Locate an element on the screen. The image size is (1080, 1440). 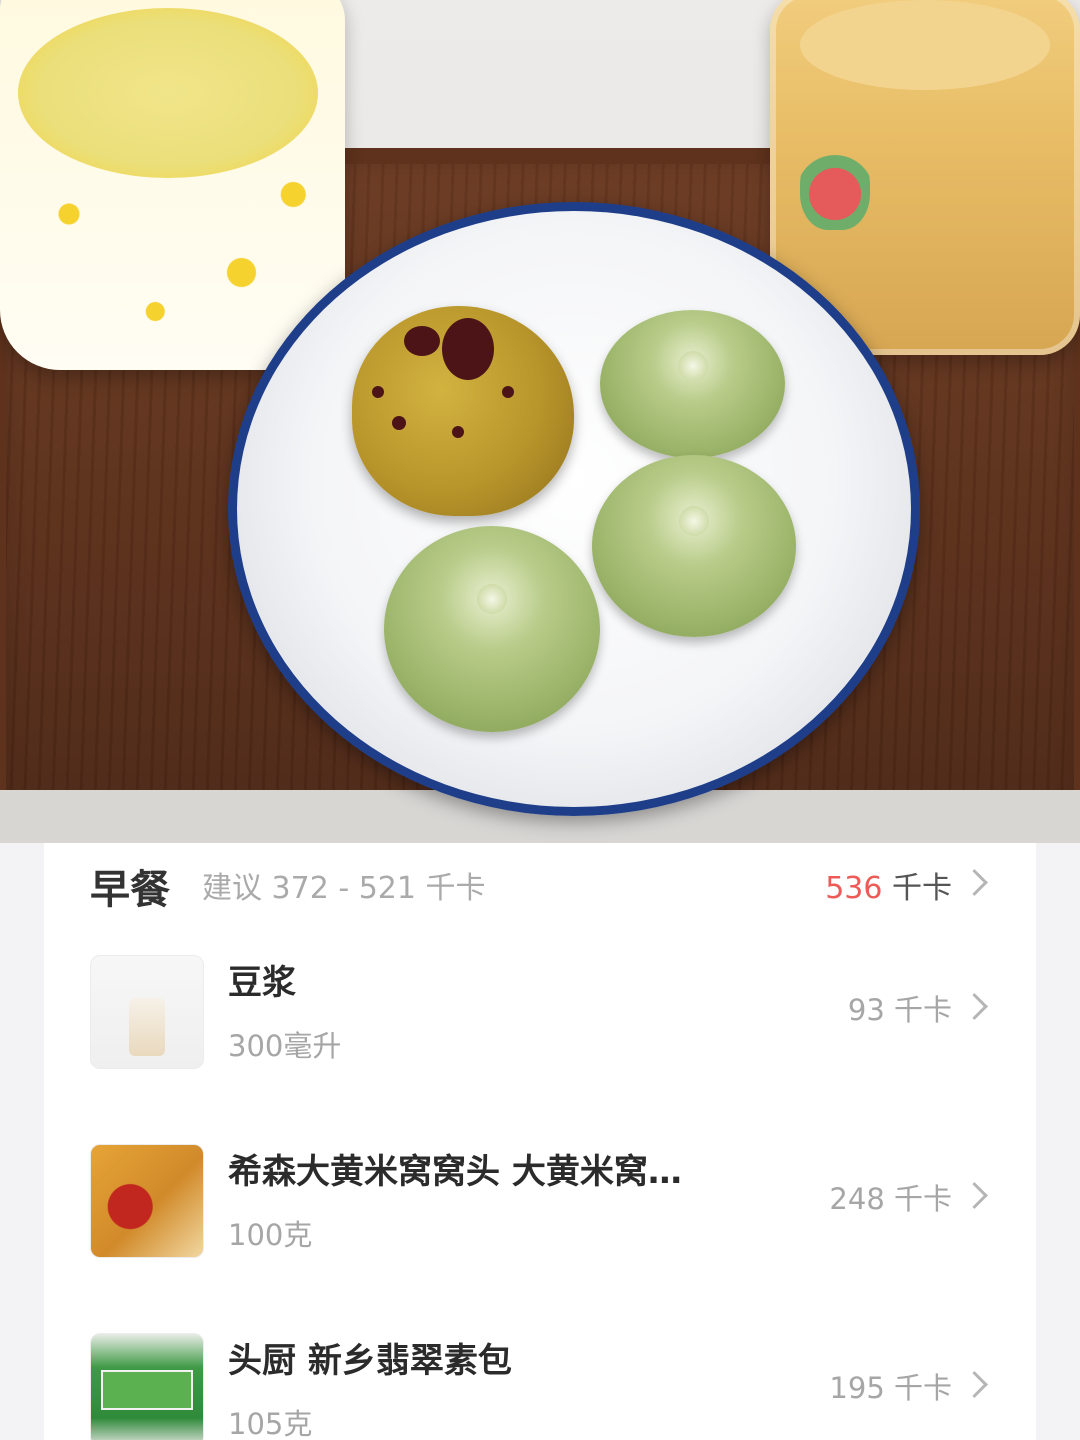
food-name: 头厨 新乡翡翠素包 is located at coordinates (370, 1361).